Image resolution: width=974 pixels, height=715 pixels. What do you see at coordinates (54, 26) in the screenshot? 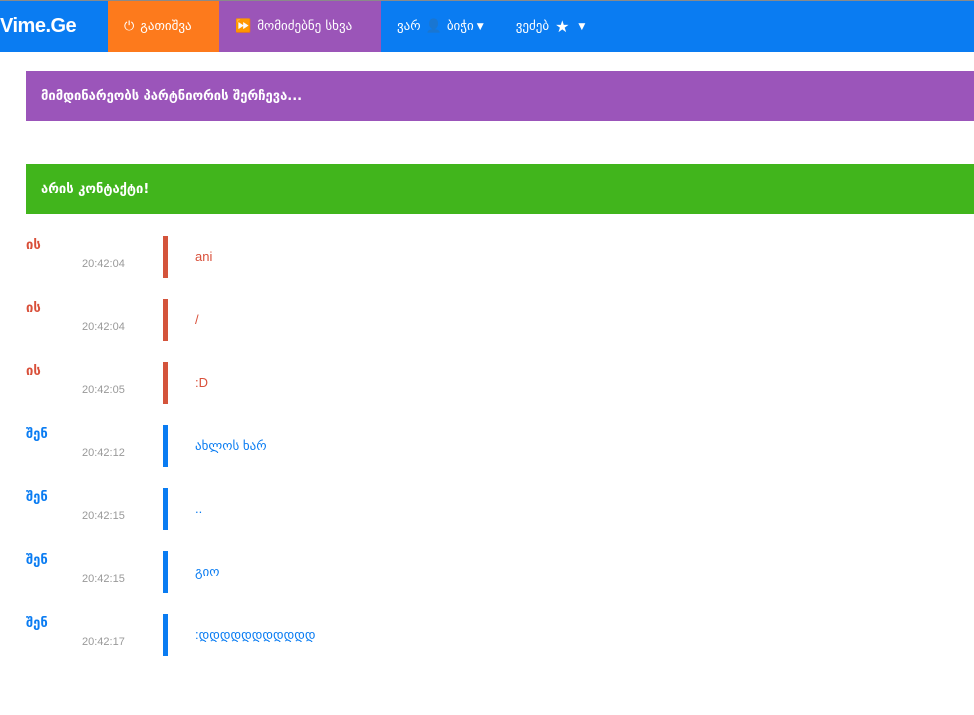
I see `logo: Vime.Ge` at bounding box center [54, 26].